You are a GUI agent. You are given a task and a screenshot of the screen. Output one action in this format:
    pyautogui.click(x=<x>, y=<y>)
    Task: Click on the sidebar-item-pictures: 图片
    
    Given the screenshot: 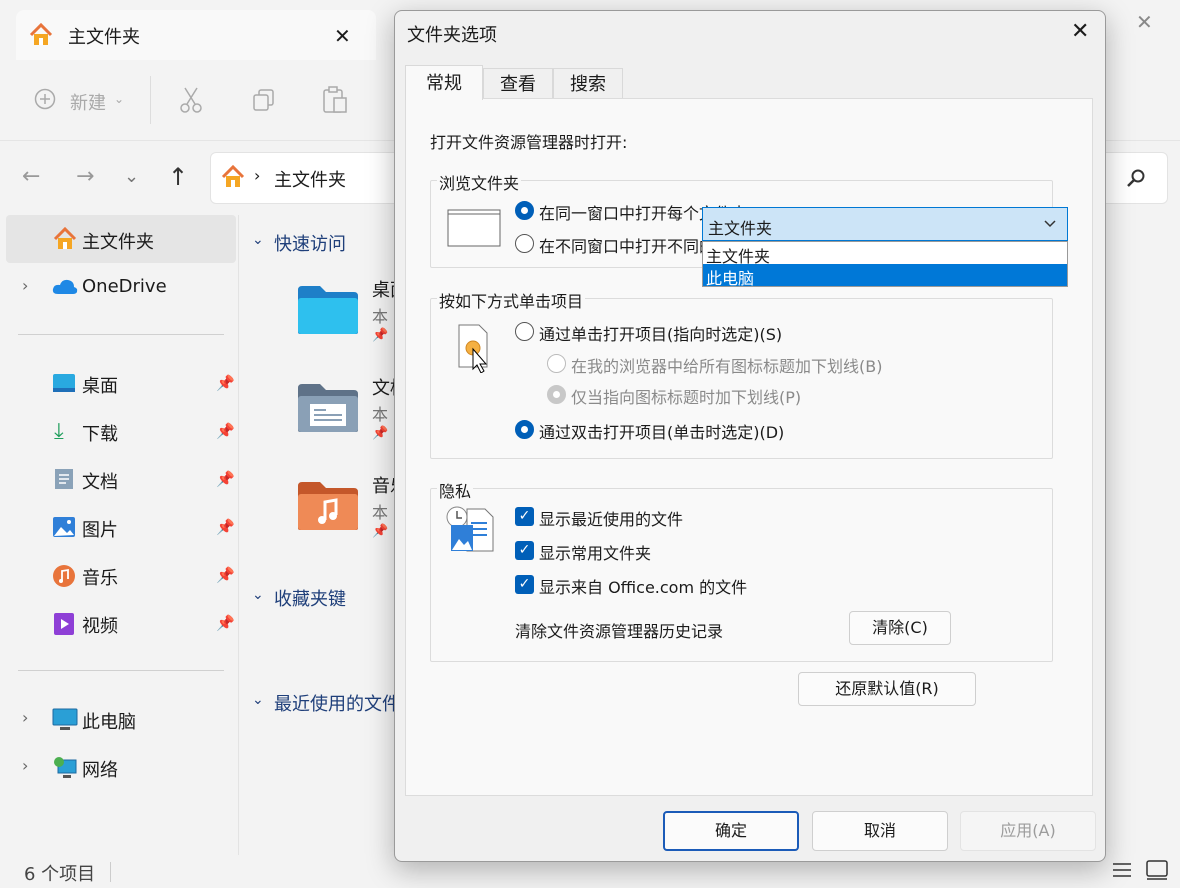 What is the action you would take?
    pyautogui.click(x=100, y=529)
    